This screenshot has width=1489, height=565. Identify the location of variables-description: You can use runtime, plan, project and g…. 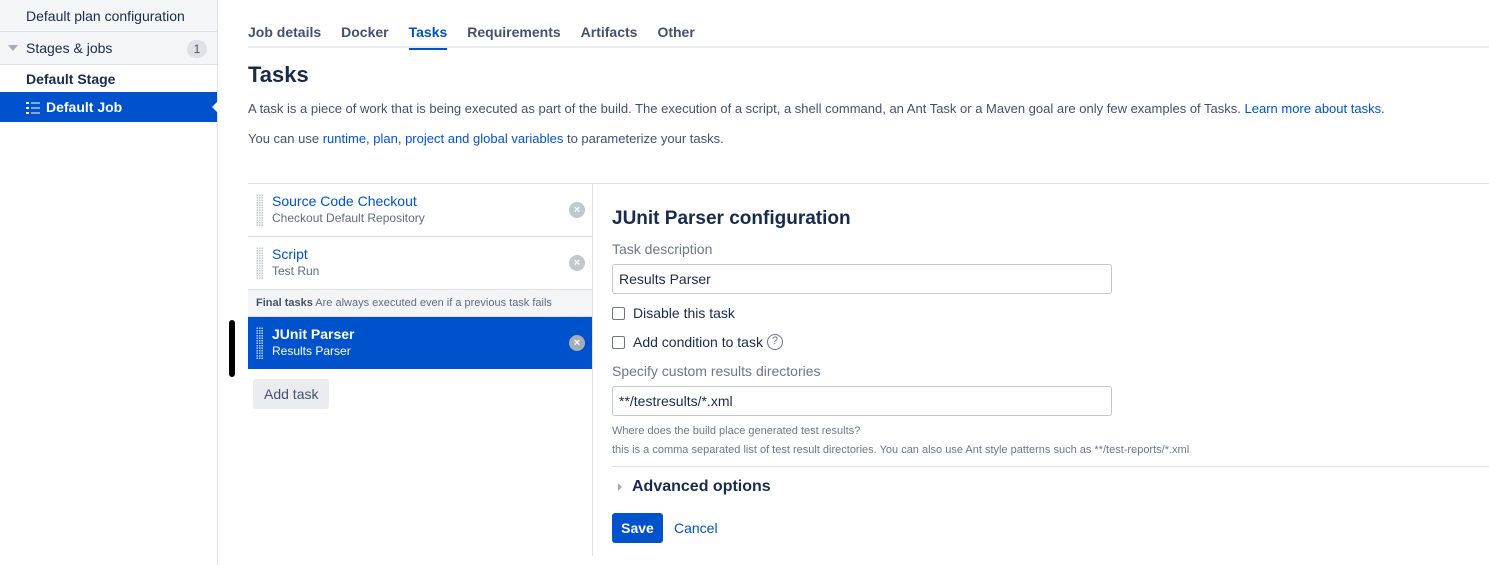
(486, 138).